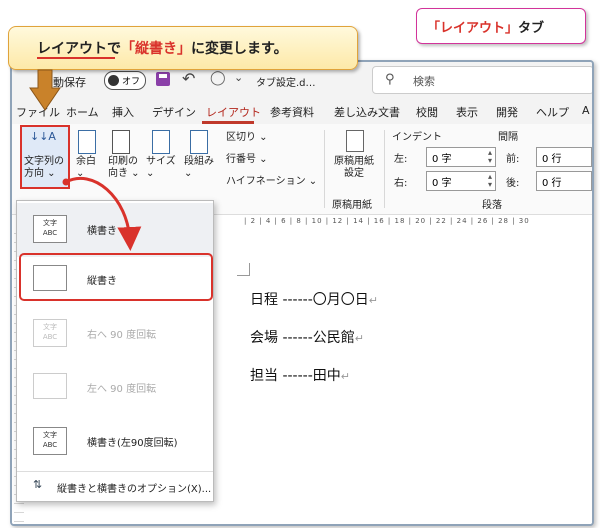 The height and width of the screenshot is (528, 600). I want to click on instruction-callout: レイアウトで「縦書き」に変更します。, so click(183, 48).